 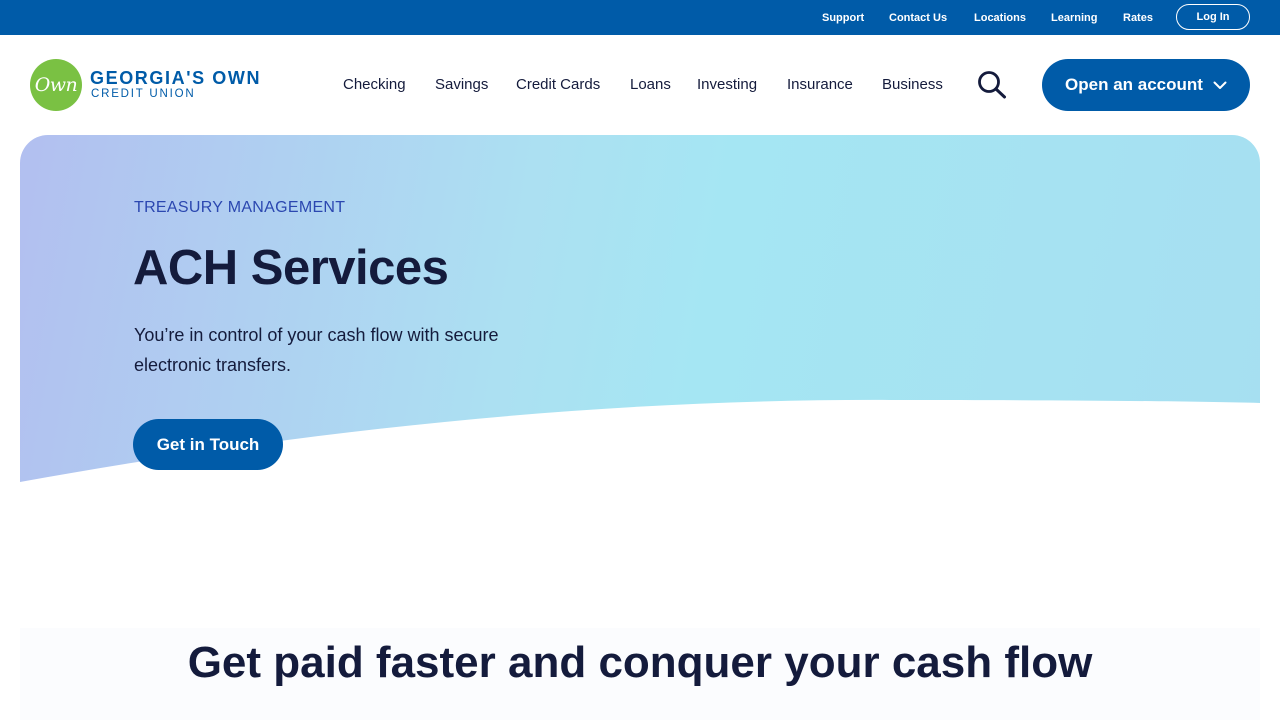 I want to click on page-title: ACH Services, so click(x=291, y=268).